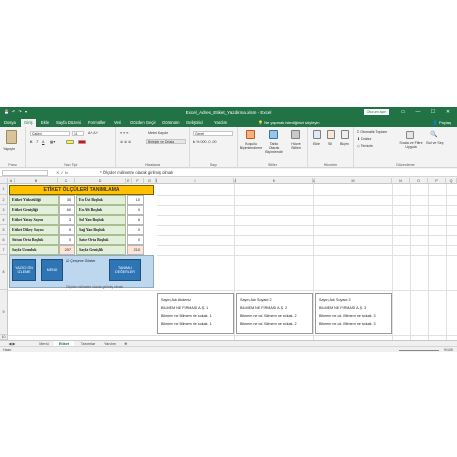 The image size is (457, 457). I want to click on format-as-table-icon, so click(273, 134).